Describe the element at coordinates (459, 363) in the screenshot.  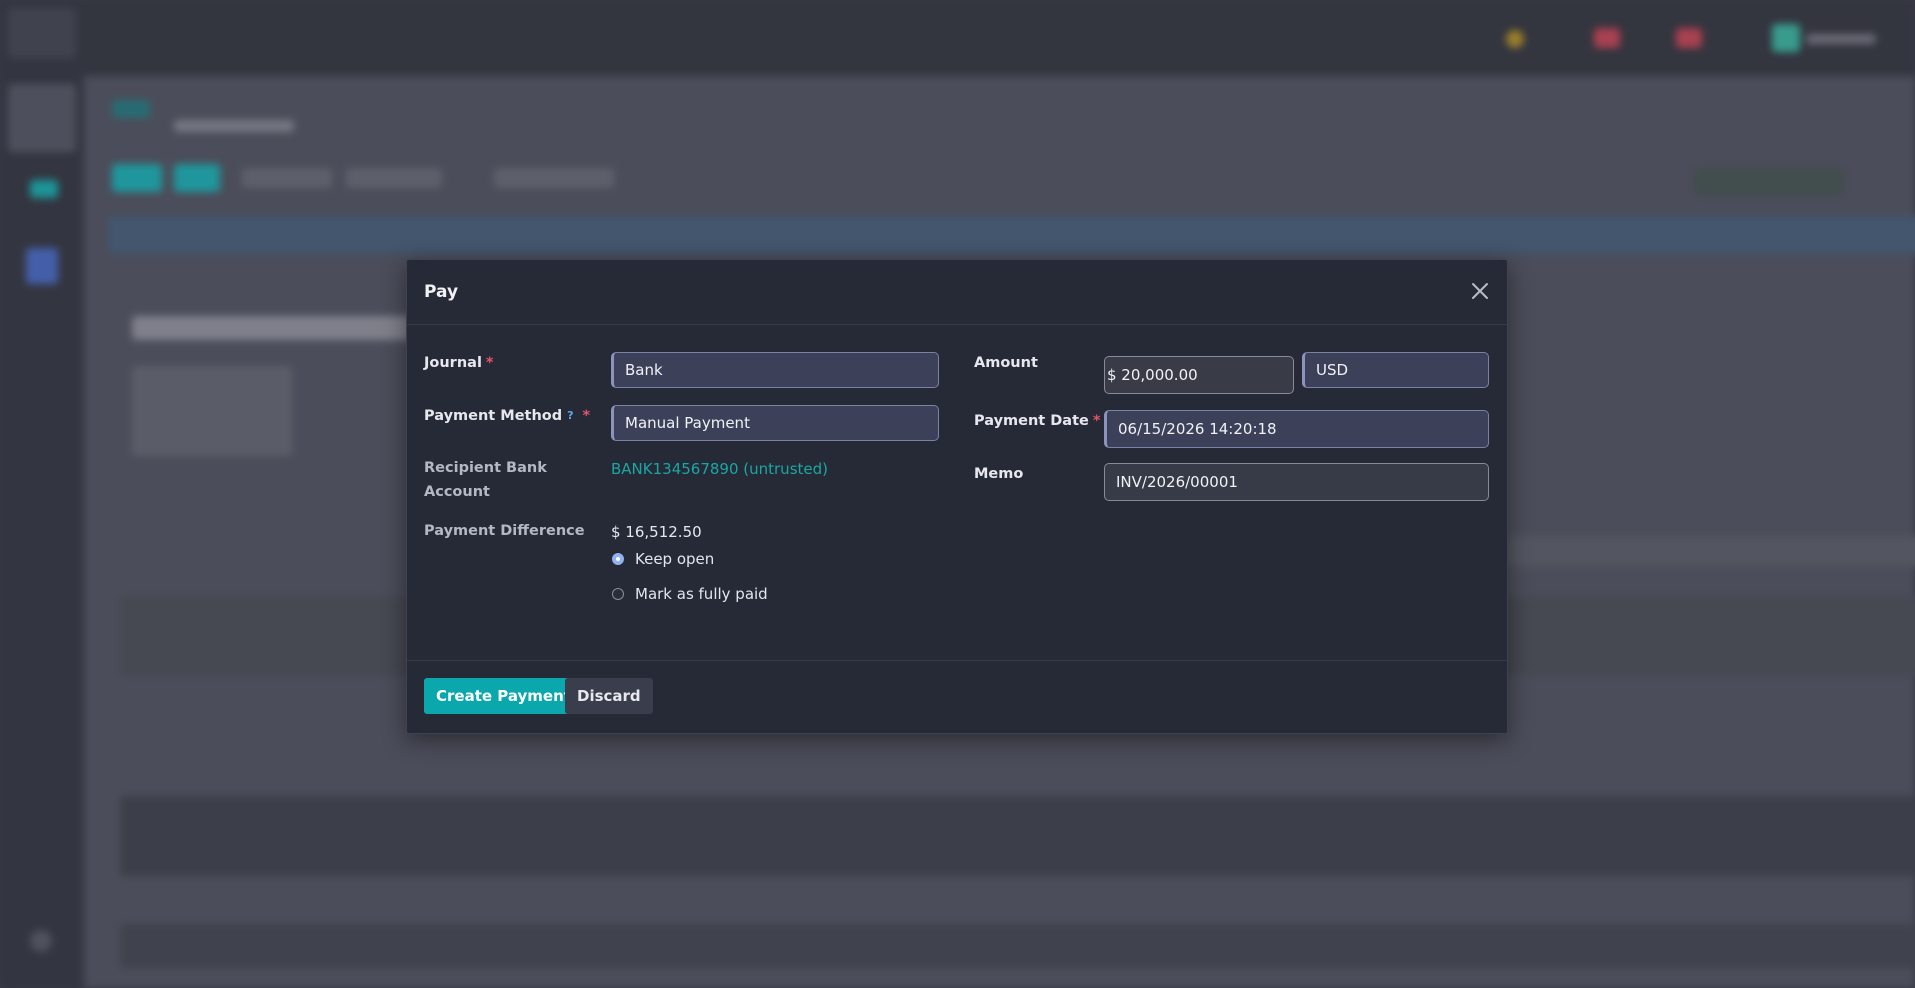
I see `journal-label: Journal *` at that location.